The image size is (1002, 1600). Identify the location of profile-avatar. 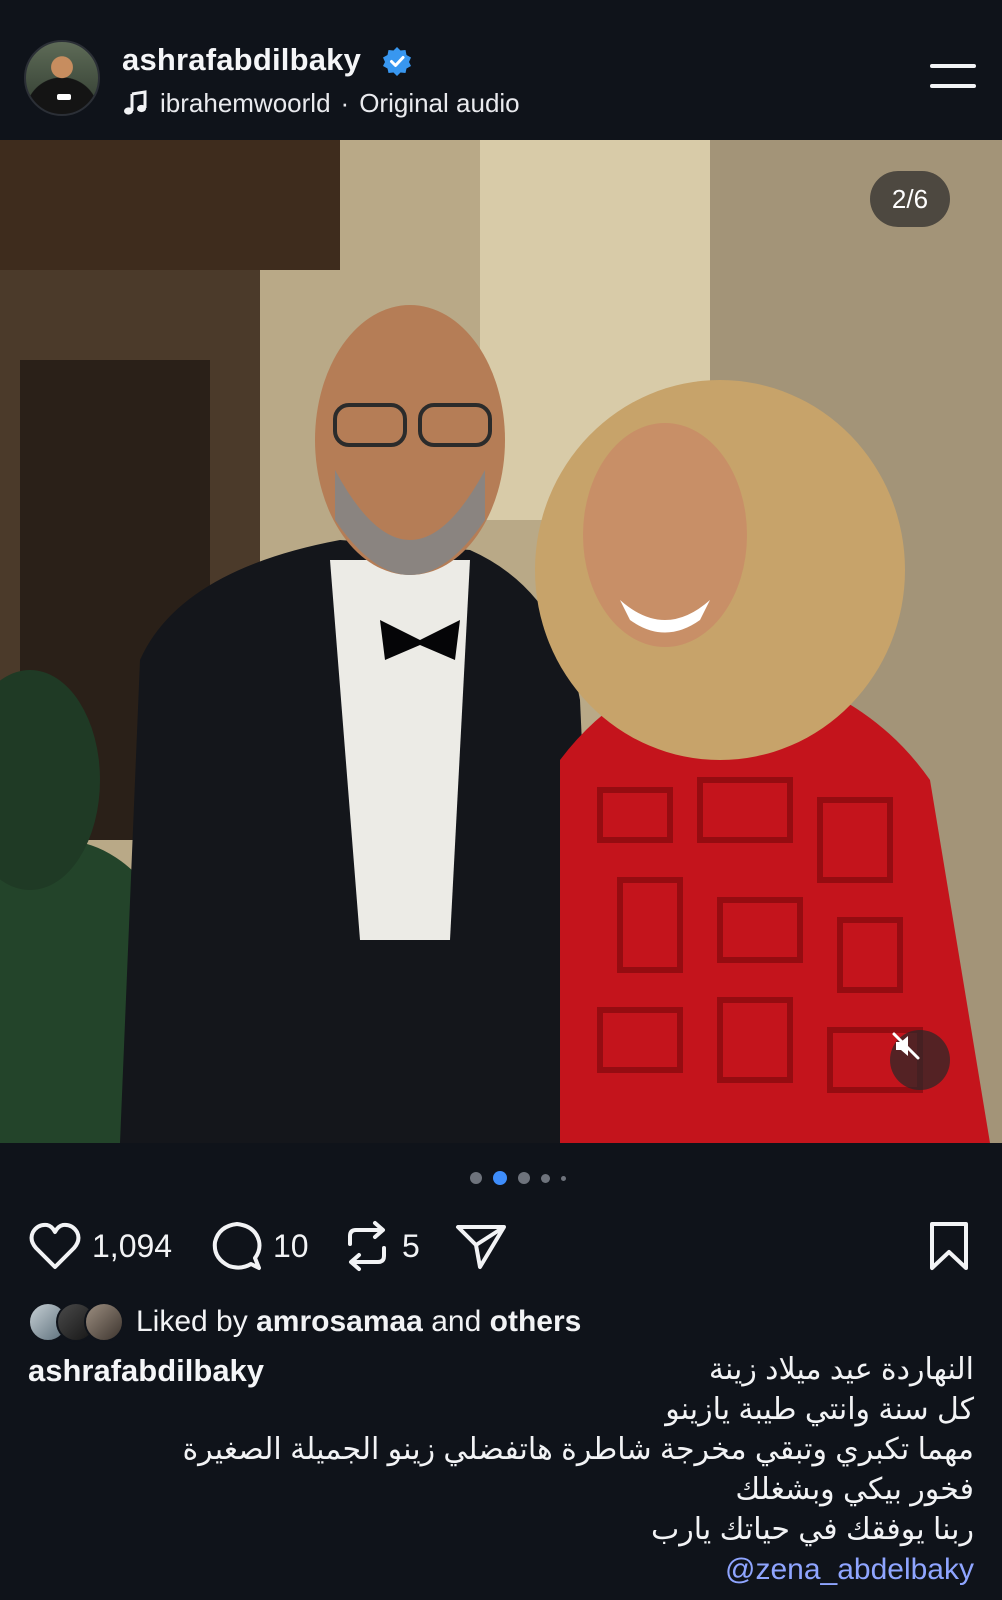
(62, 78).